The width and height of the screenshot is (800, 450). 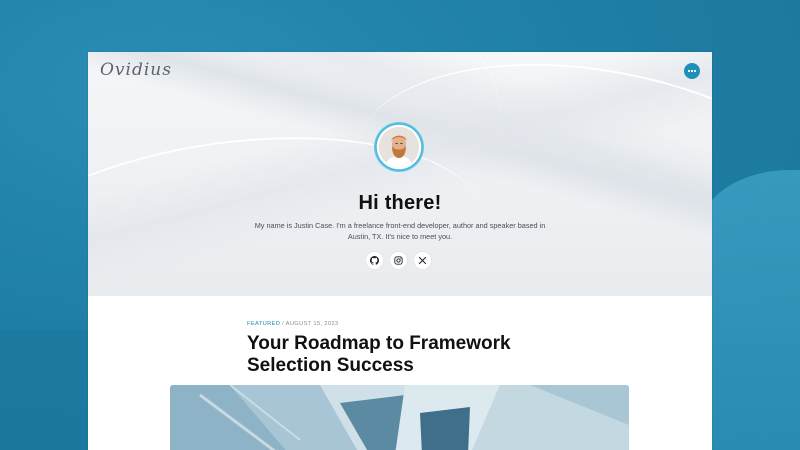 I want to click on more-horizontal-icon, so click(x=692, y=71).